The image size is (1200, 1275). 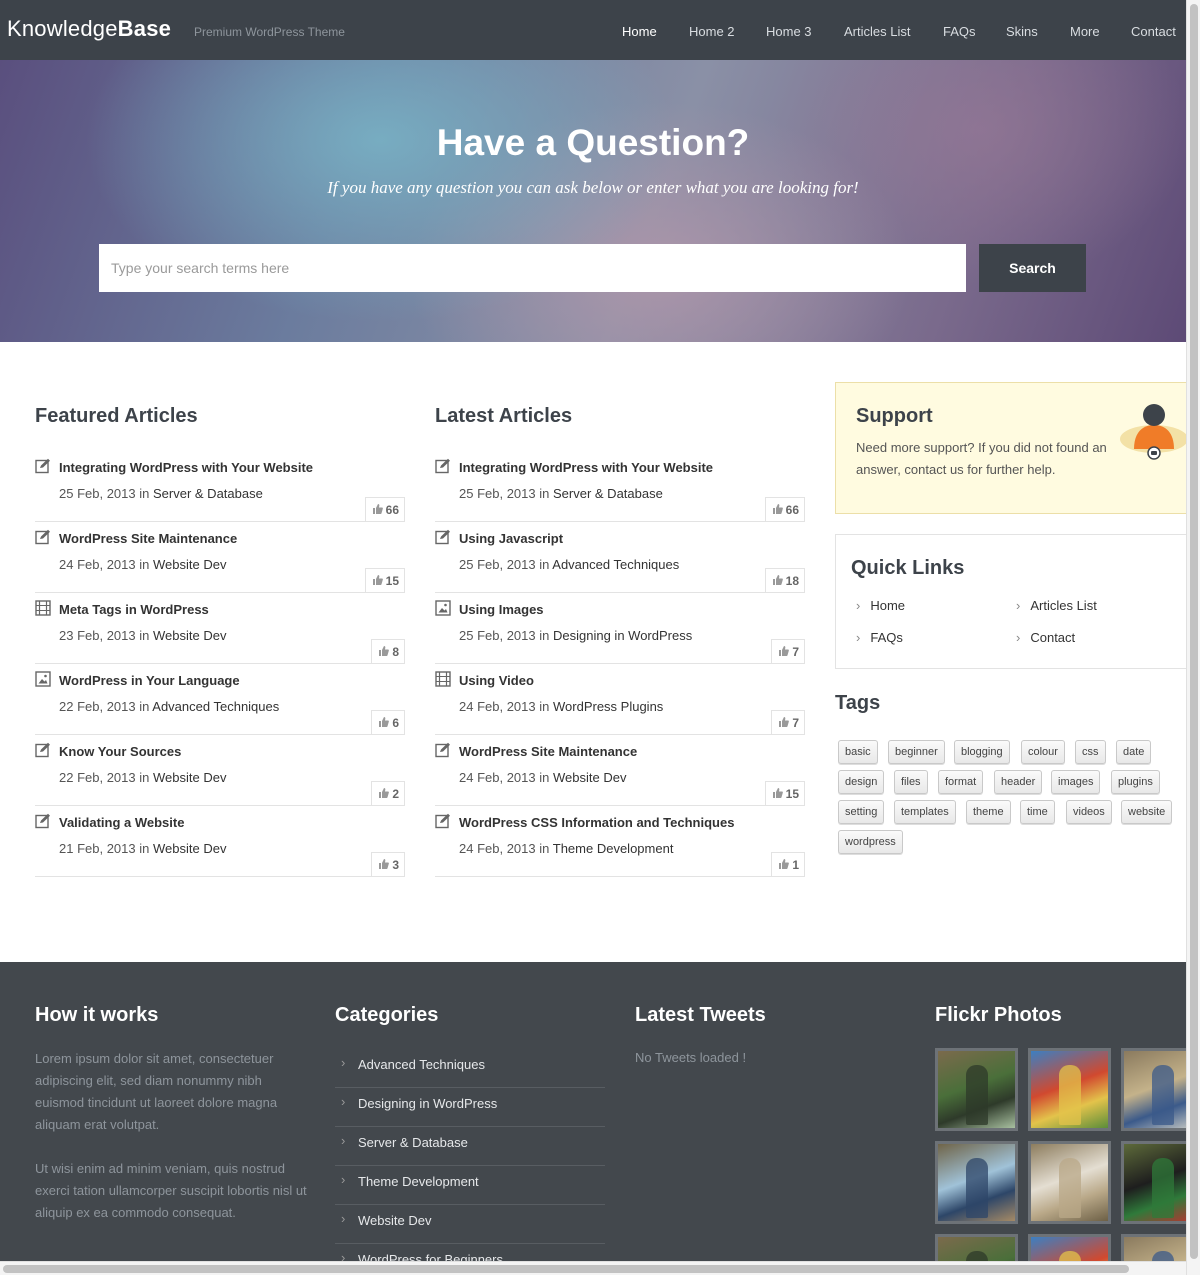 I want to click on search-button: Search, so click(x=1032, y=268).